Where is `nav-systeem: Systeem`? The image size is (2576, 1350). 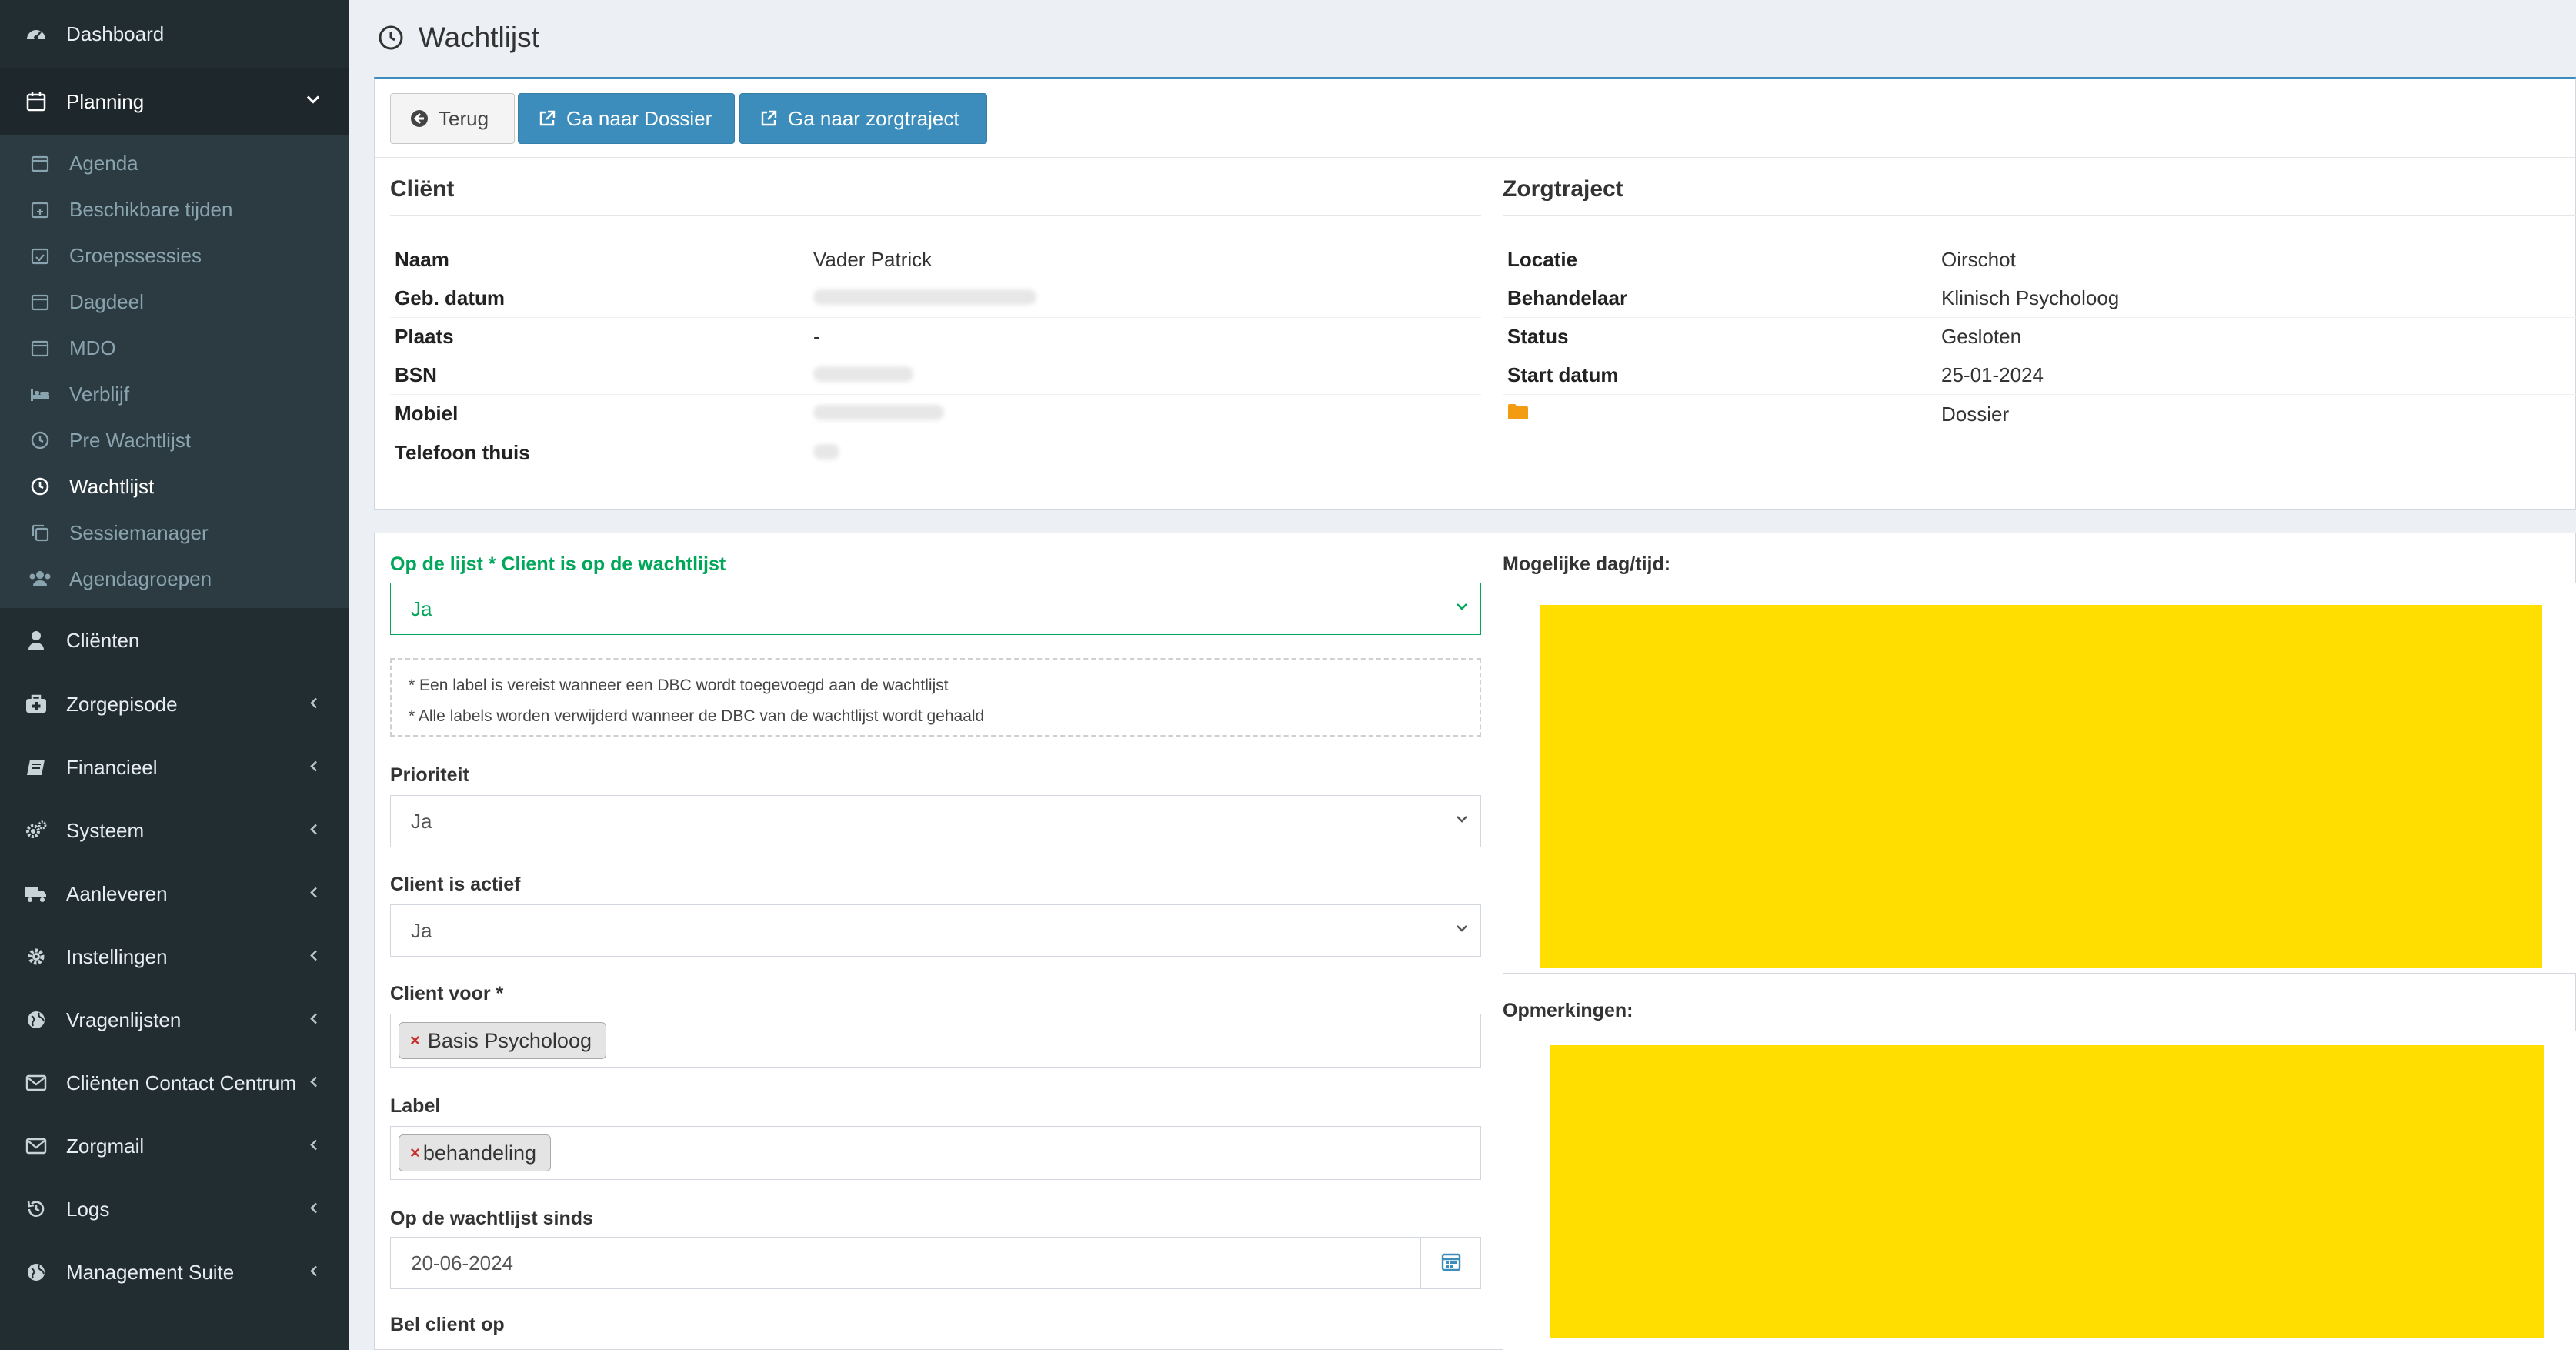
nav-systeem: Systeem is located at coordinates (174, 830).